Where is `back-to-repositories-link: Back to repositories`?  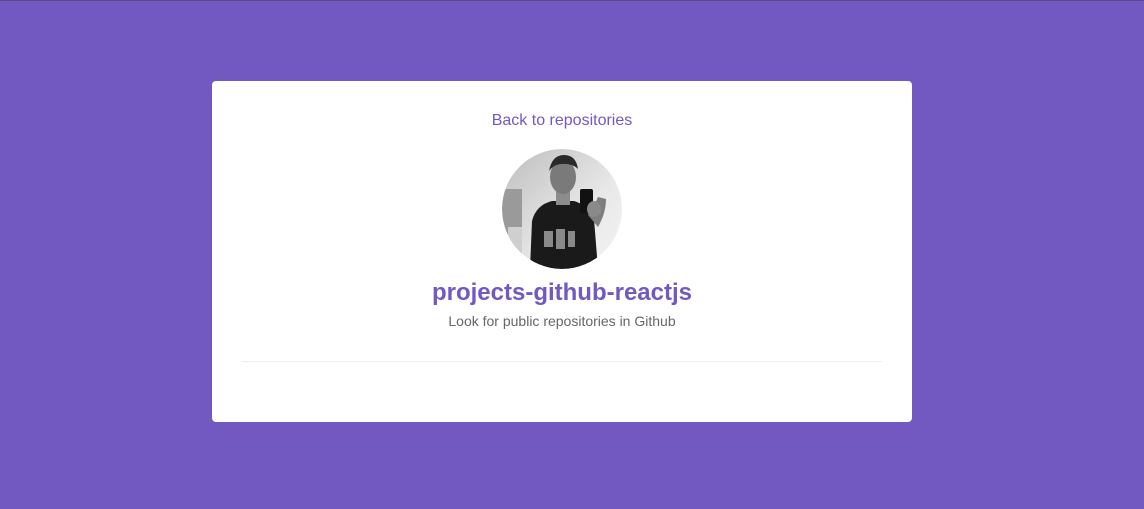 back-to-repositories-link: Back to repositories is located at coordinates (562, 121).